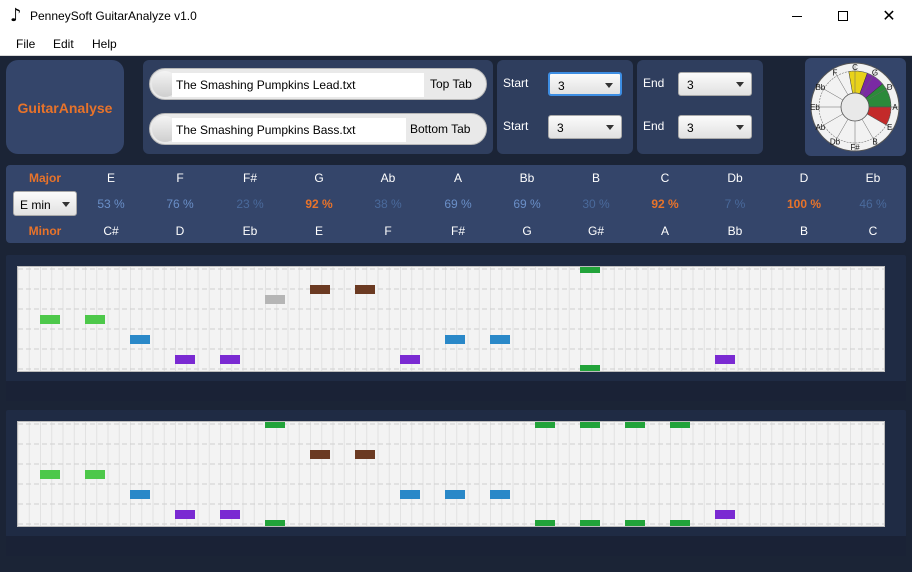  I want to click on maximize-button, so click(843, 16).